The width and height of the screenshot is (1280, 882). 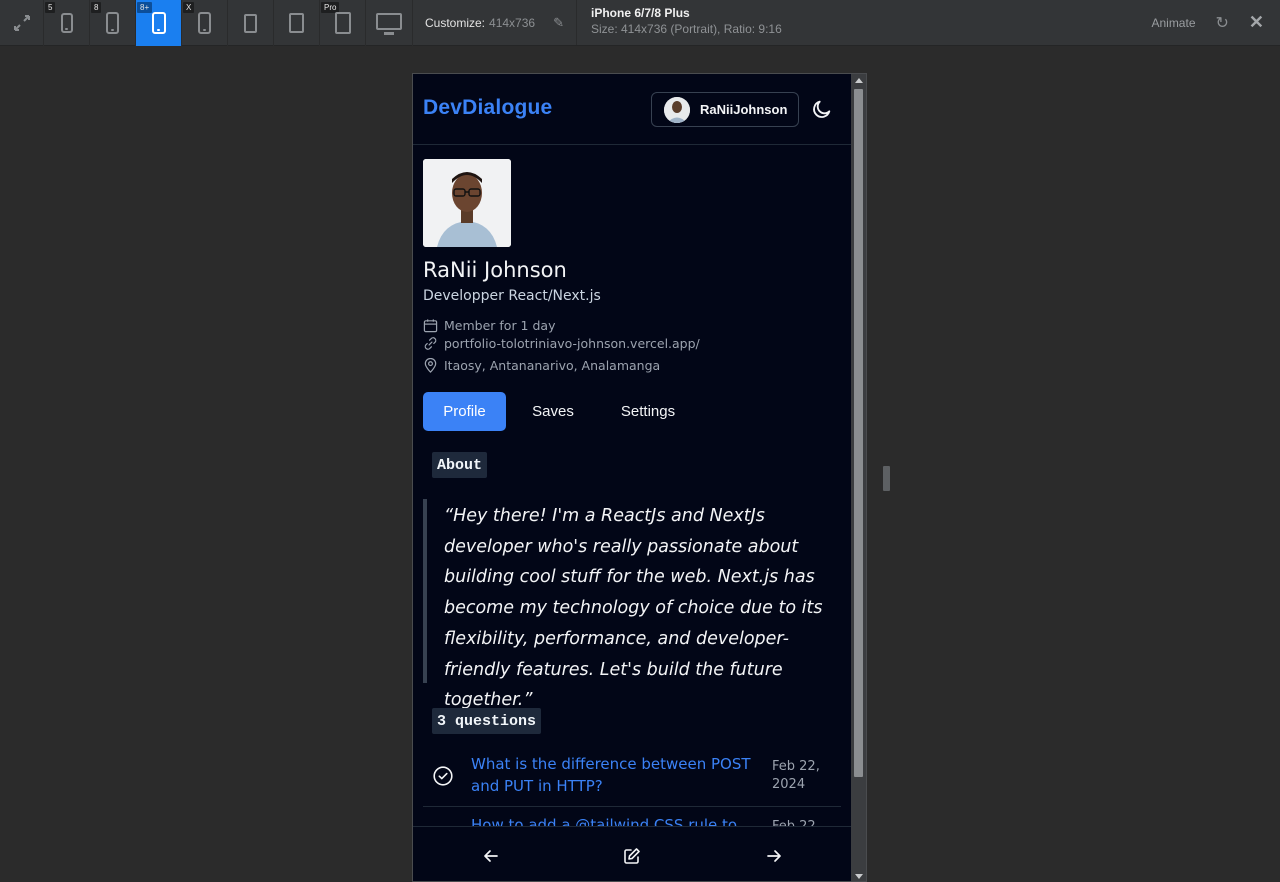 What do you see at coordinates (464, 411) in the screenshot?
I see `tab-profile: Profile` at bounding box center [464, 411].